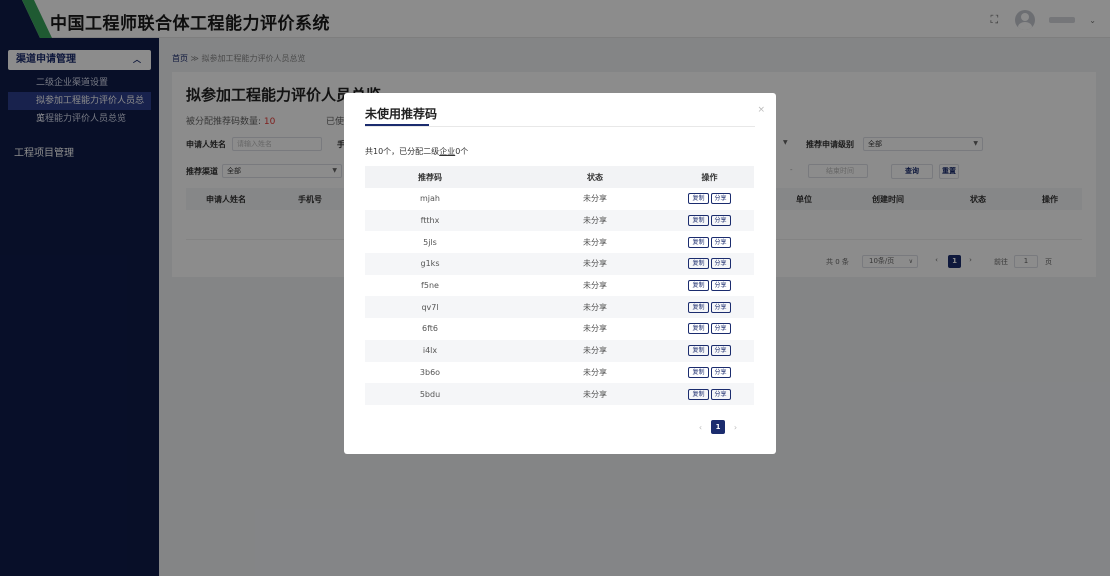 The image size is (1110, 576). I want to click on table-row: f5ne 未分享 复制 分享, so click(559, 286).